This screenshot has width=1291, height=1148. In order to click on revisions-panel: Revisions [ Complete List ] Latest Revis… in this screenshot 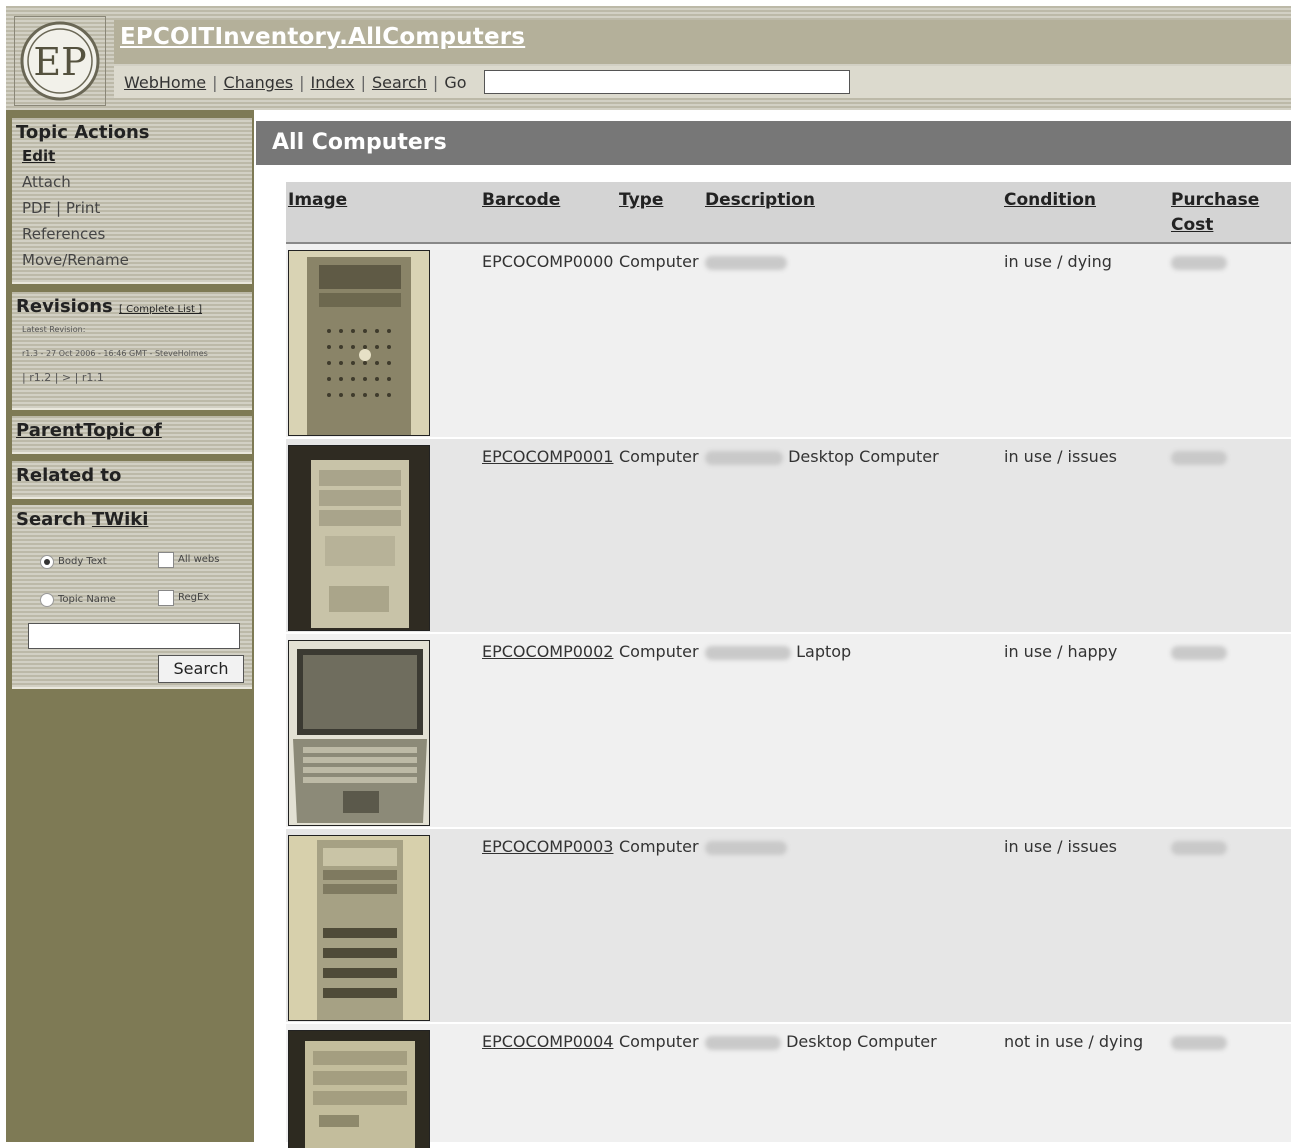, I will do `click(132, 351)`.